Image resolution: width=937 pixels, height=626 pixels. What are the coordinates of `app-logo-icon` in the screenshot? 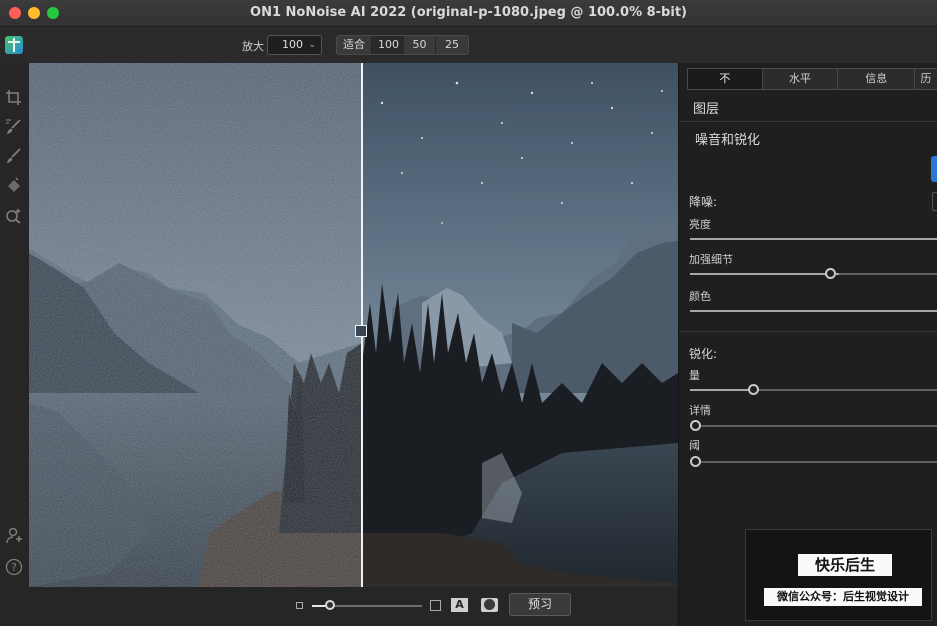 It's located at (14, 45).